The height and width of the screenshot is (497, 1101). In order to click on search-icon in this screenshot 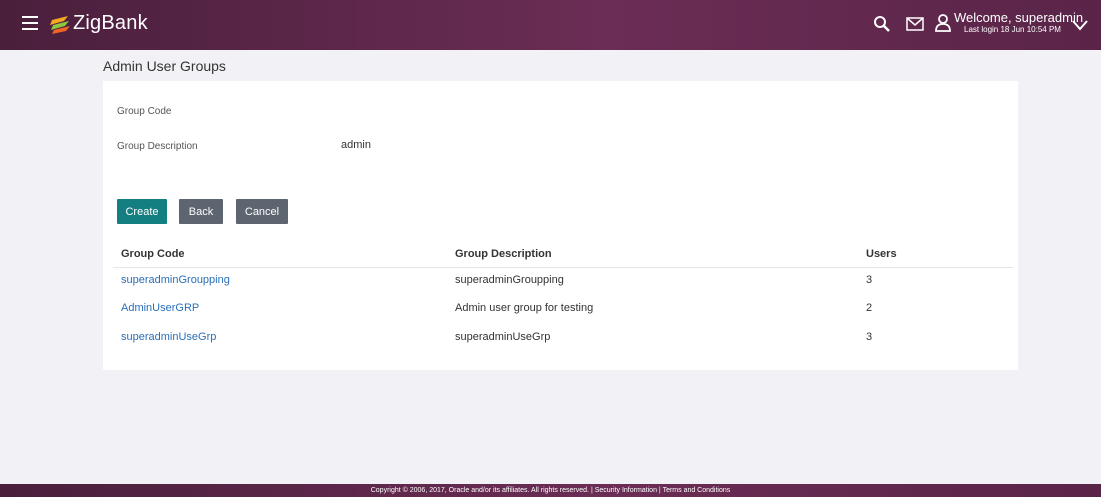, I will do `click(882, 24)`.